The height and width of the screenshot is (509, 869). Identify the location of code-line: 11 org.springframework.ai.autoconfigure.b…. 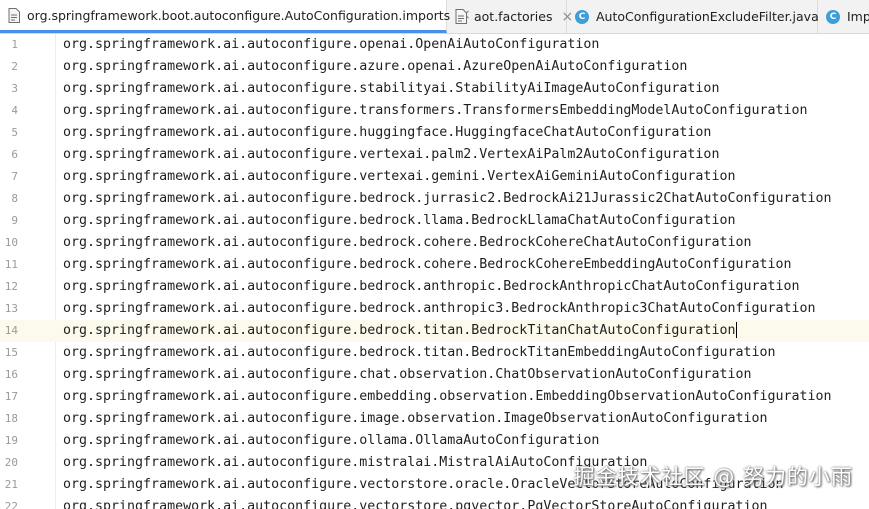
(434, 265).